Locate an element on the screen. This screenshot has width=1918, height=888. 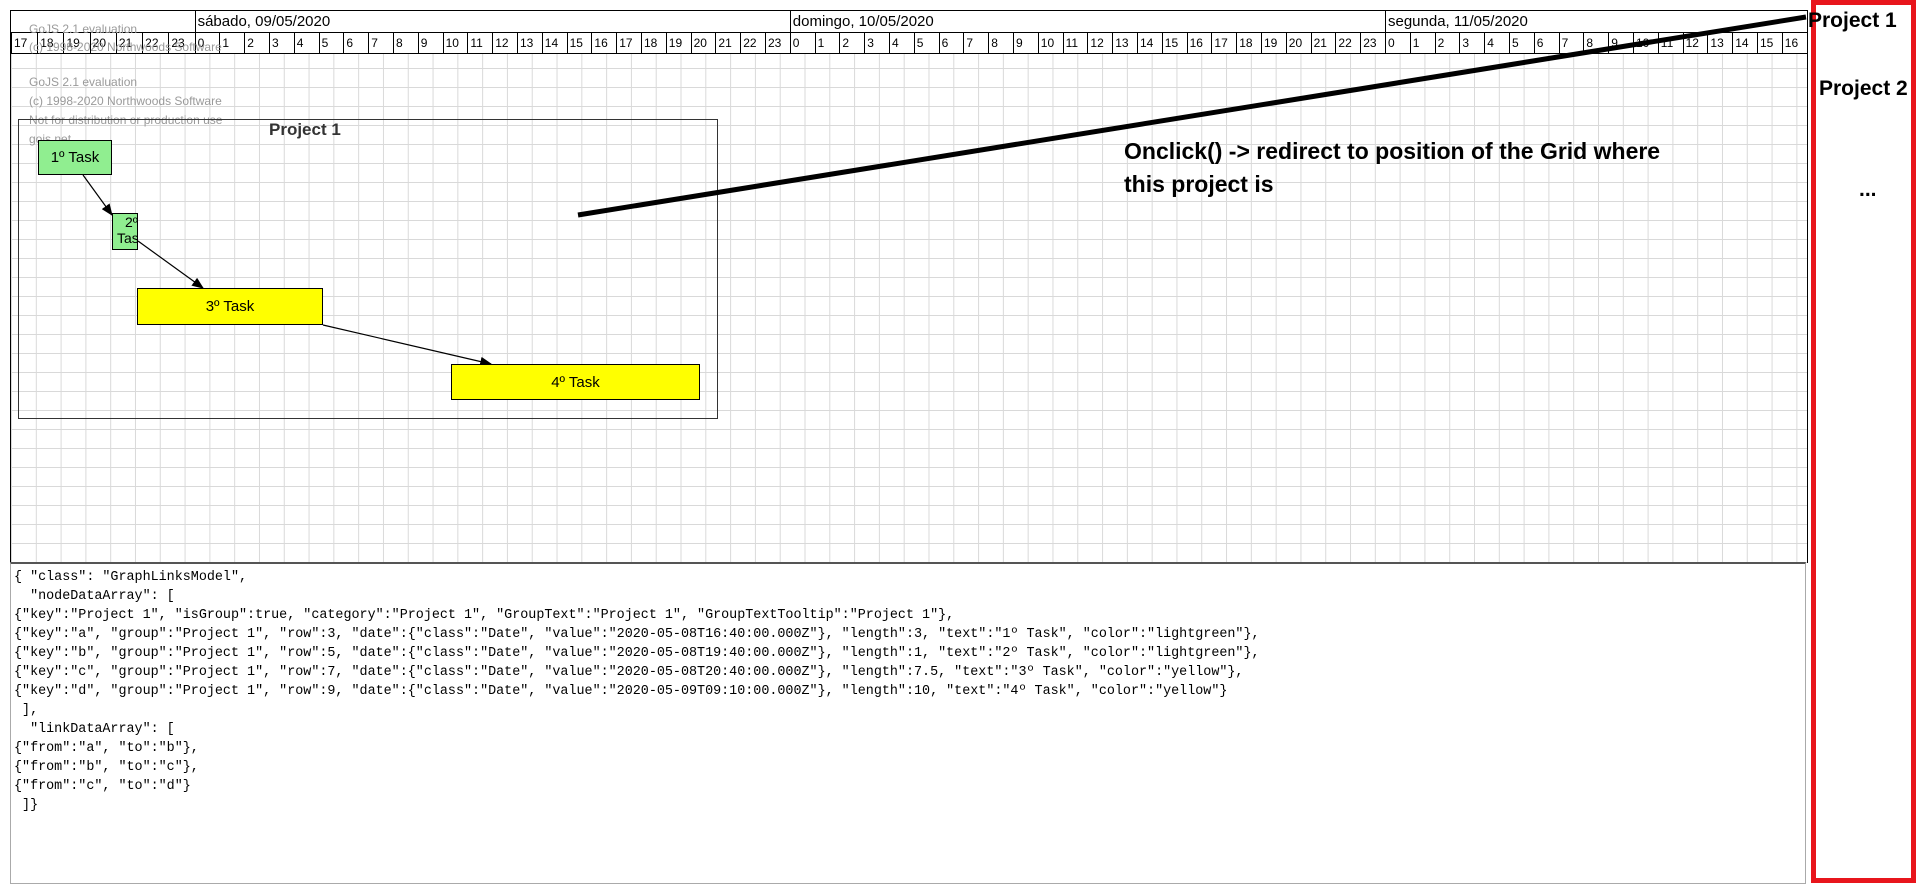
sidebar-item-project-1: Project 1 is located at coordinates (1852, 21).